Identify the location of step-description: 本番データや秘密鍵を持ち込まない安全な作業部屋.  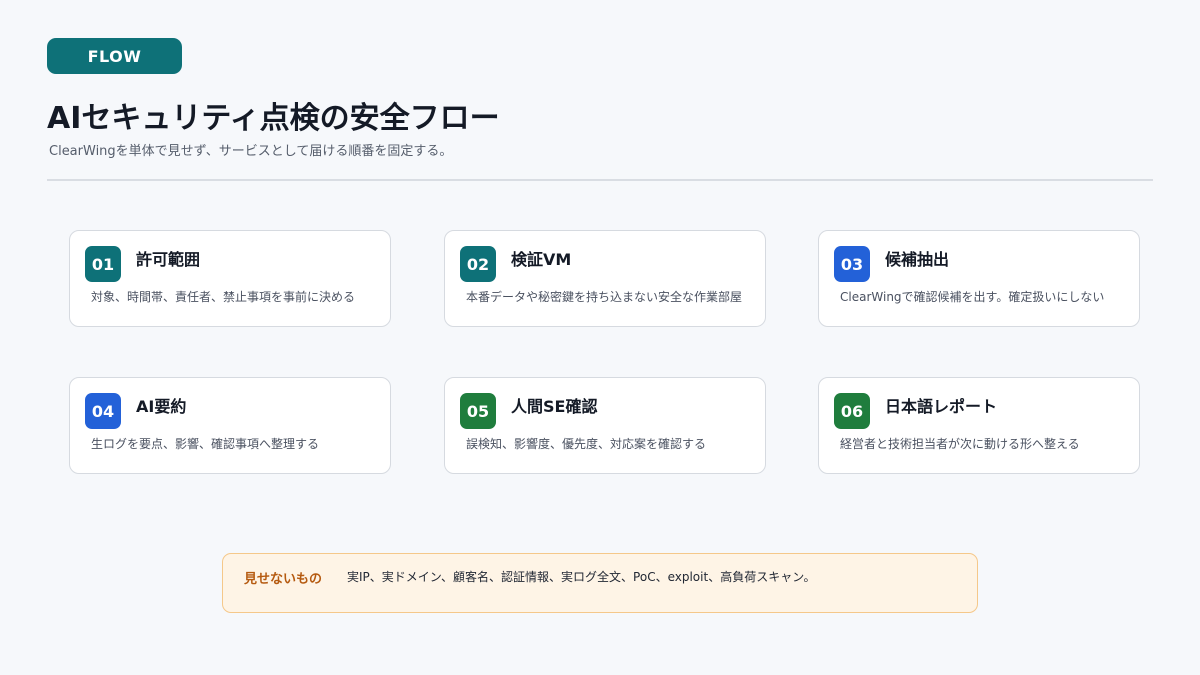
(604, 297).